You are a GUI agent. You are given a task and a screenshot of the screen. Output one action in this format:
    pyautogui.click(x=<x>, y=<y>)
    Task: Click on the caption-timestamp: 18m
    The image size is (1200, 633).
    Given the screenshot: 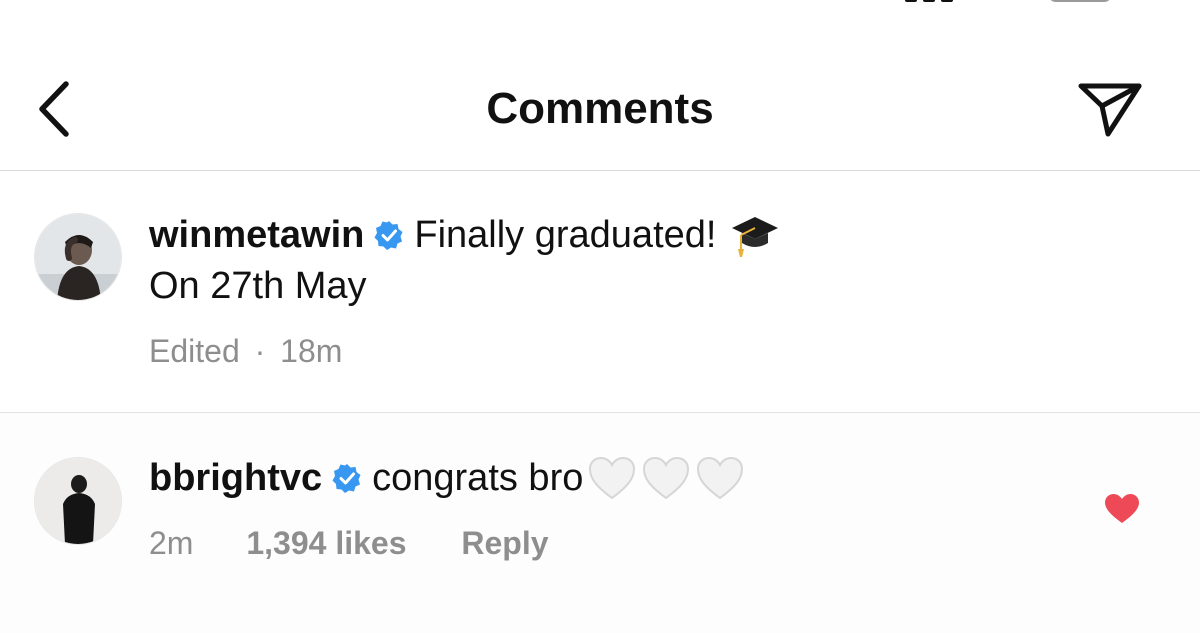 What is the action you would take?
    pyautogui.click(x=311, y=351)
    